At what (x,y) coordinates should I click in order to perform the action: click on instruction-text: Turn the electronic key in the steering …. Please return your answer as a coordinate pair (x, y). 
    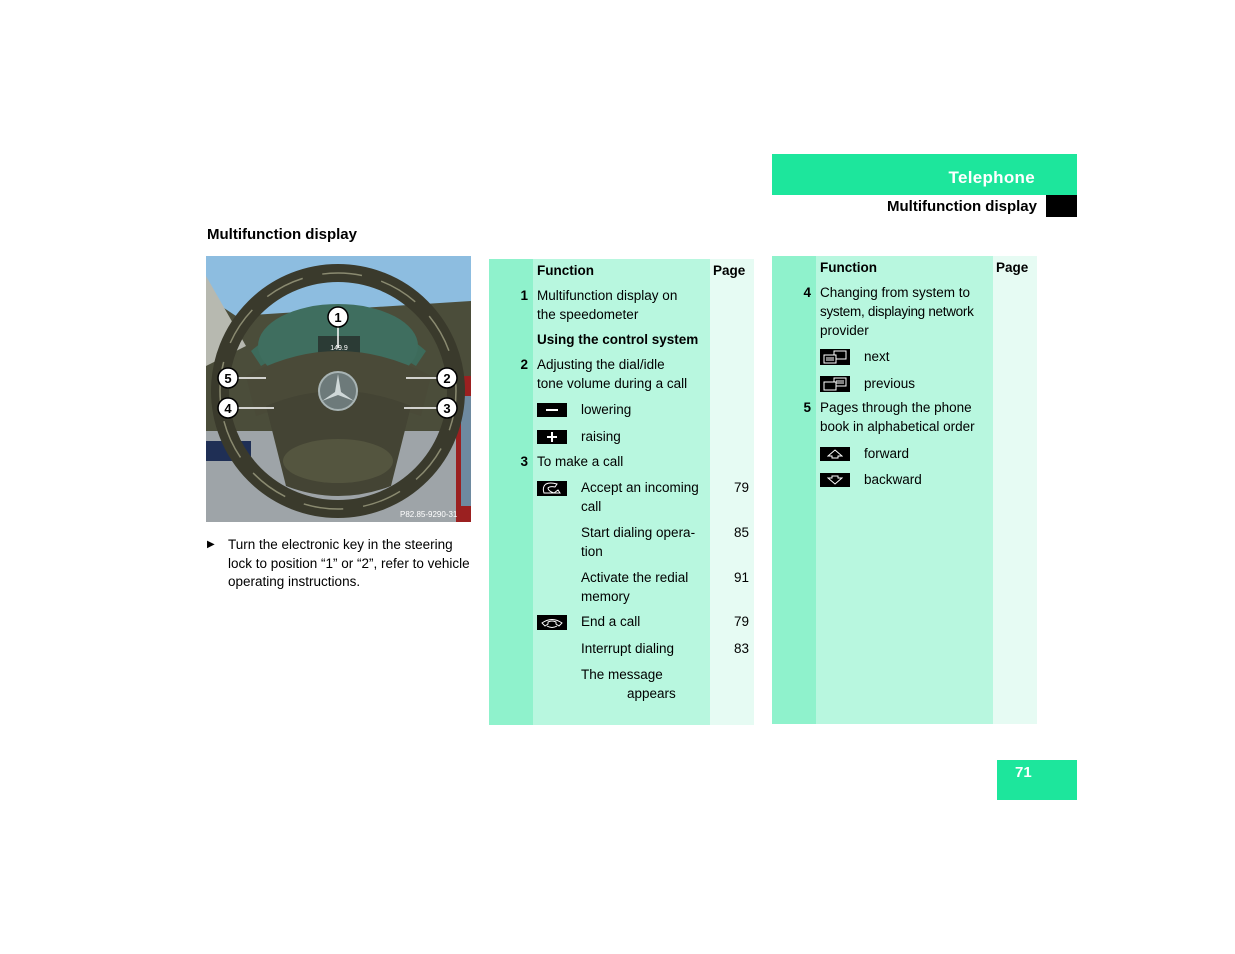
    Looking at the image, I should click on (349, 563).